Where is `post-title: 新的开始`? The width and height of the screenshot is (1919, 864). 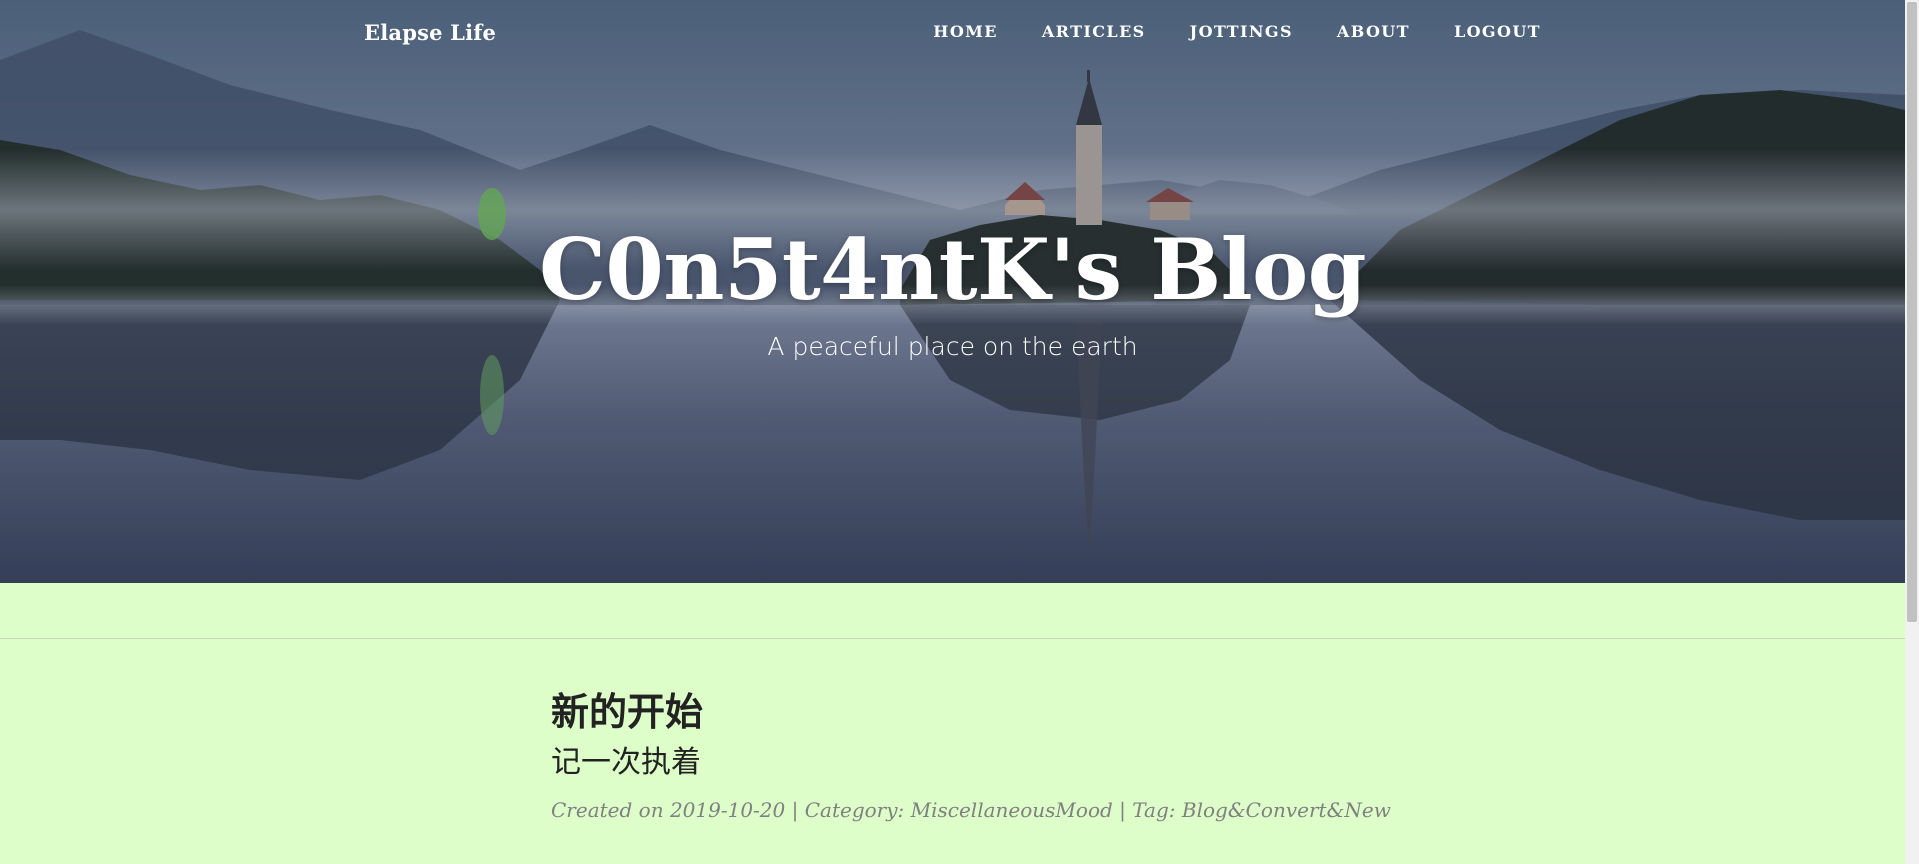 post-title: 新的开始 is located at coordinates (976, 712).